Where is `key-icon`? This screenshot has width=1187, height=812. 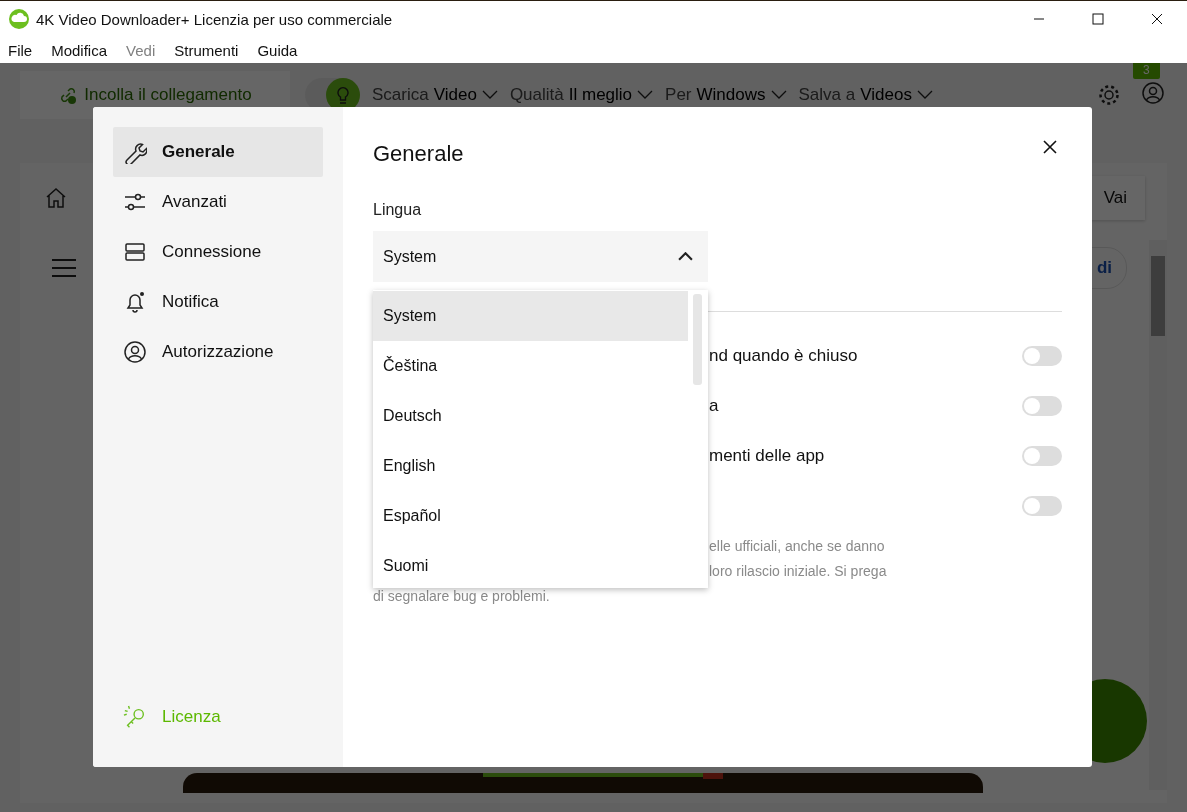
key-icon is located at coordinates (135, 717).